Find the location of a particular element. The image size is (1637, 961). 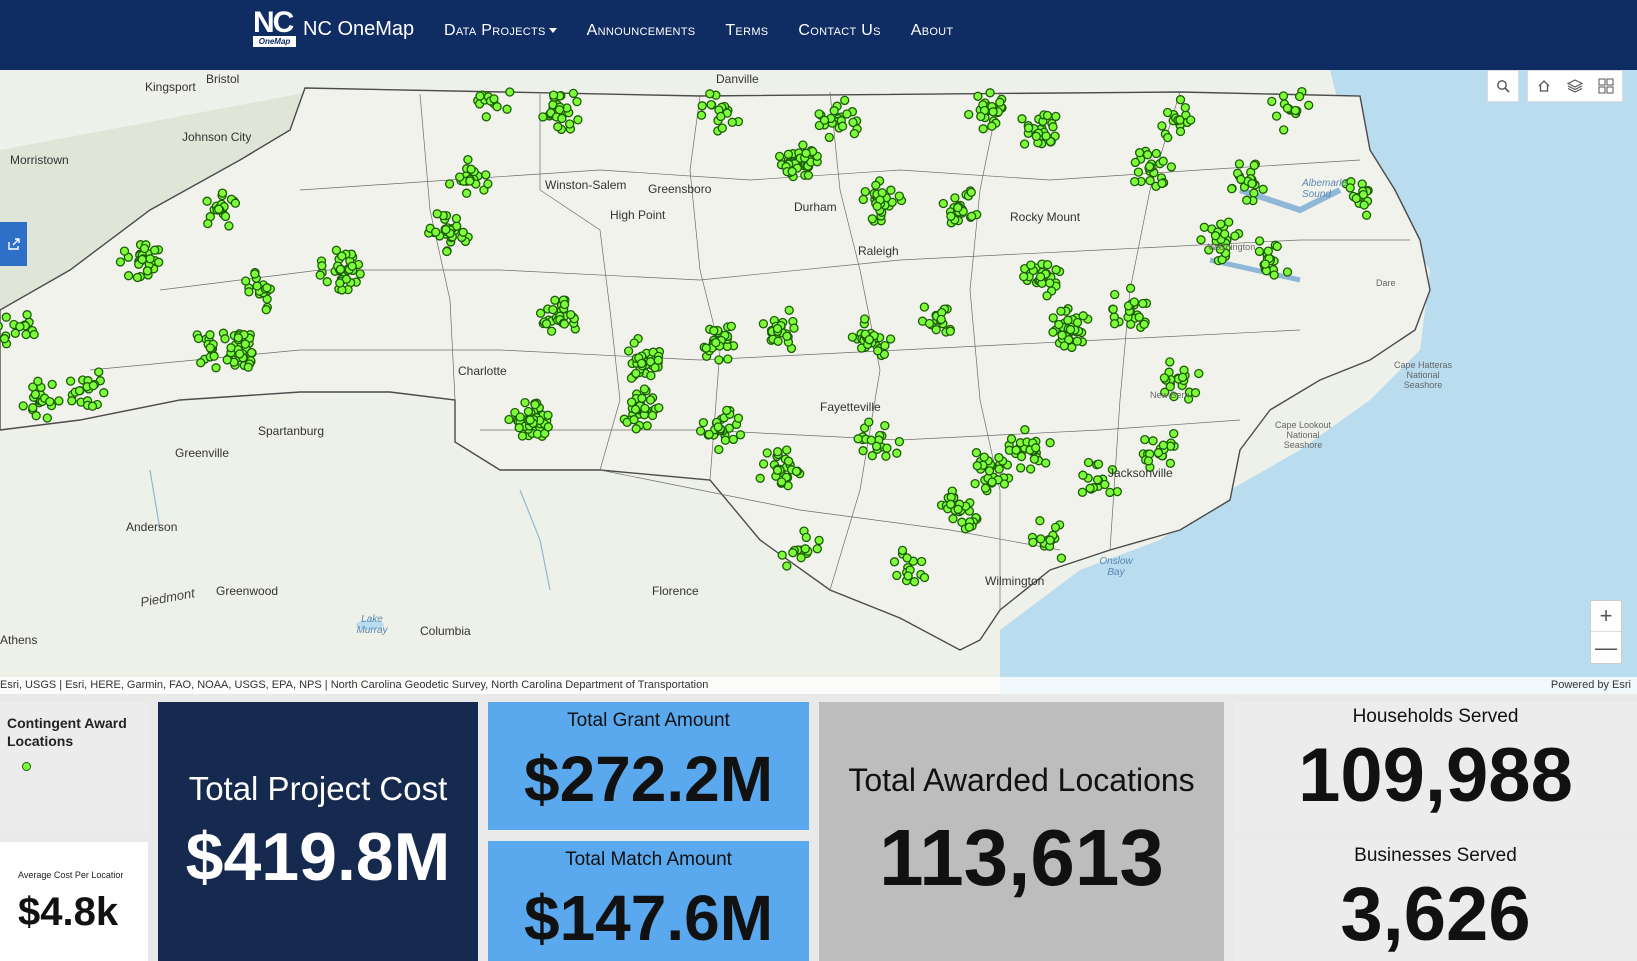

map-label: Florence is located at coordinates (675, 591).